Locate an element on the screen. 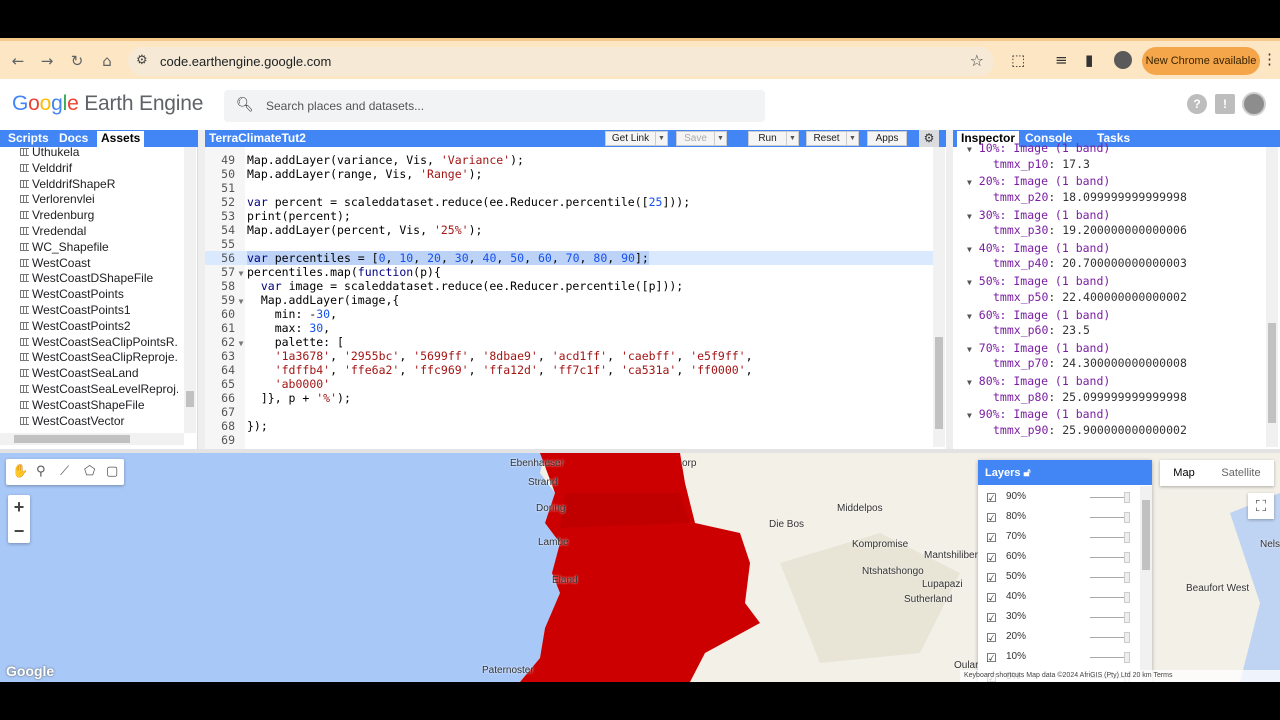 This screenshot has width=1280, height=720. line-icon: ⟋ is located at coordinates (64, 471).